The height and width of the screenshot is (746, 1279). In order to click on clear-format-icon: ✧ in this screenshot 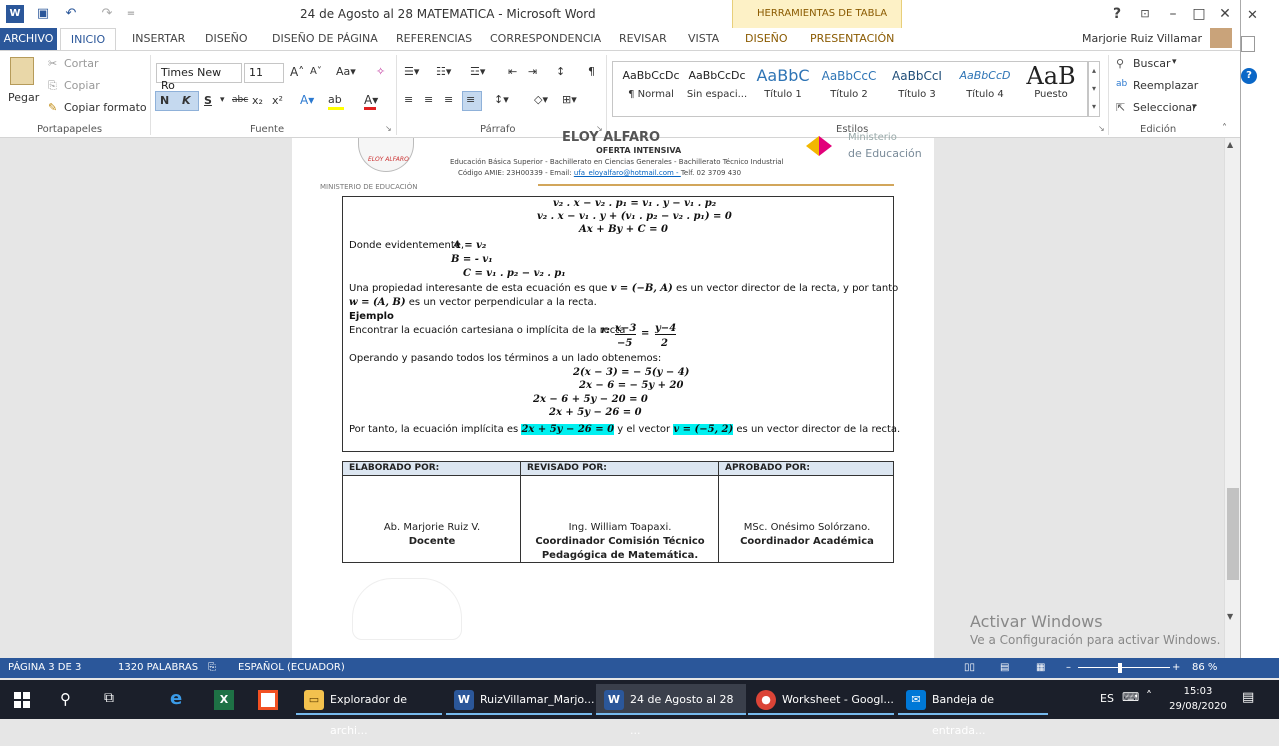, I will do `click(380, 71)`.